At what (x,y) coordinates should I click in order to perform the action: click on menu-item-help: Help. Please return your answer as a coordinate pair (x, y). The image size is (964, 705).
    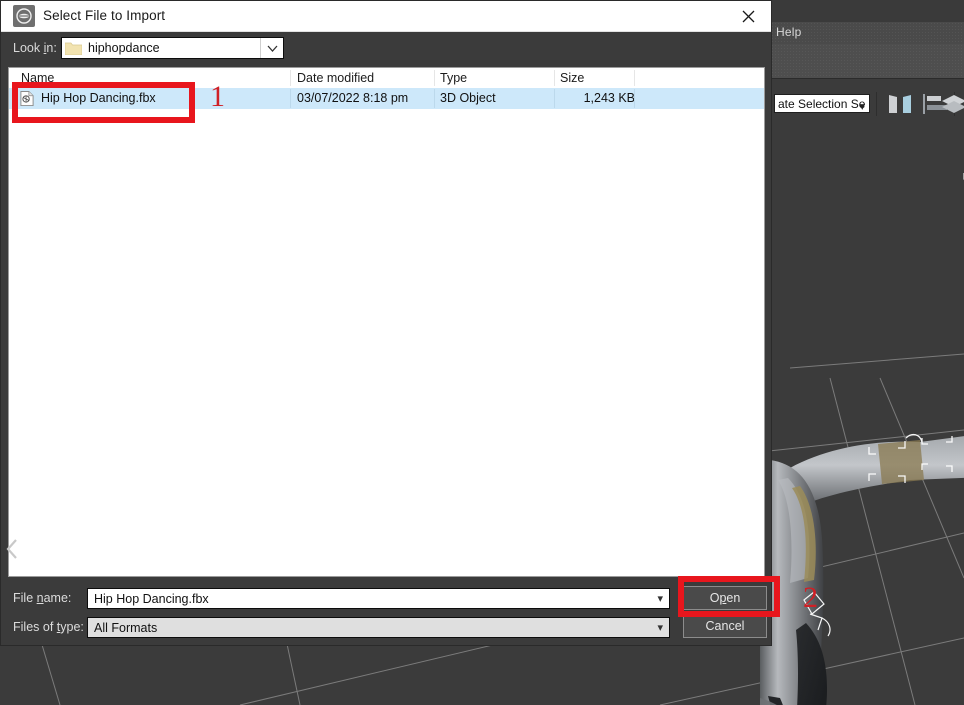
    Looking at the image, I should click on (788, 32).